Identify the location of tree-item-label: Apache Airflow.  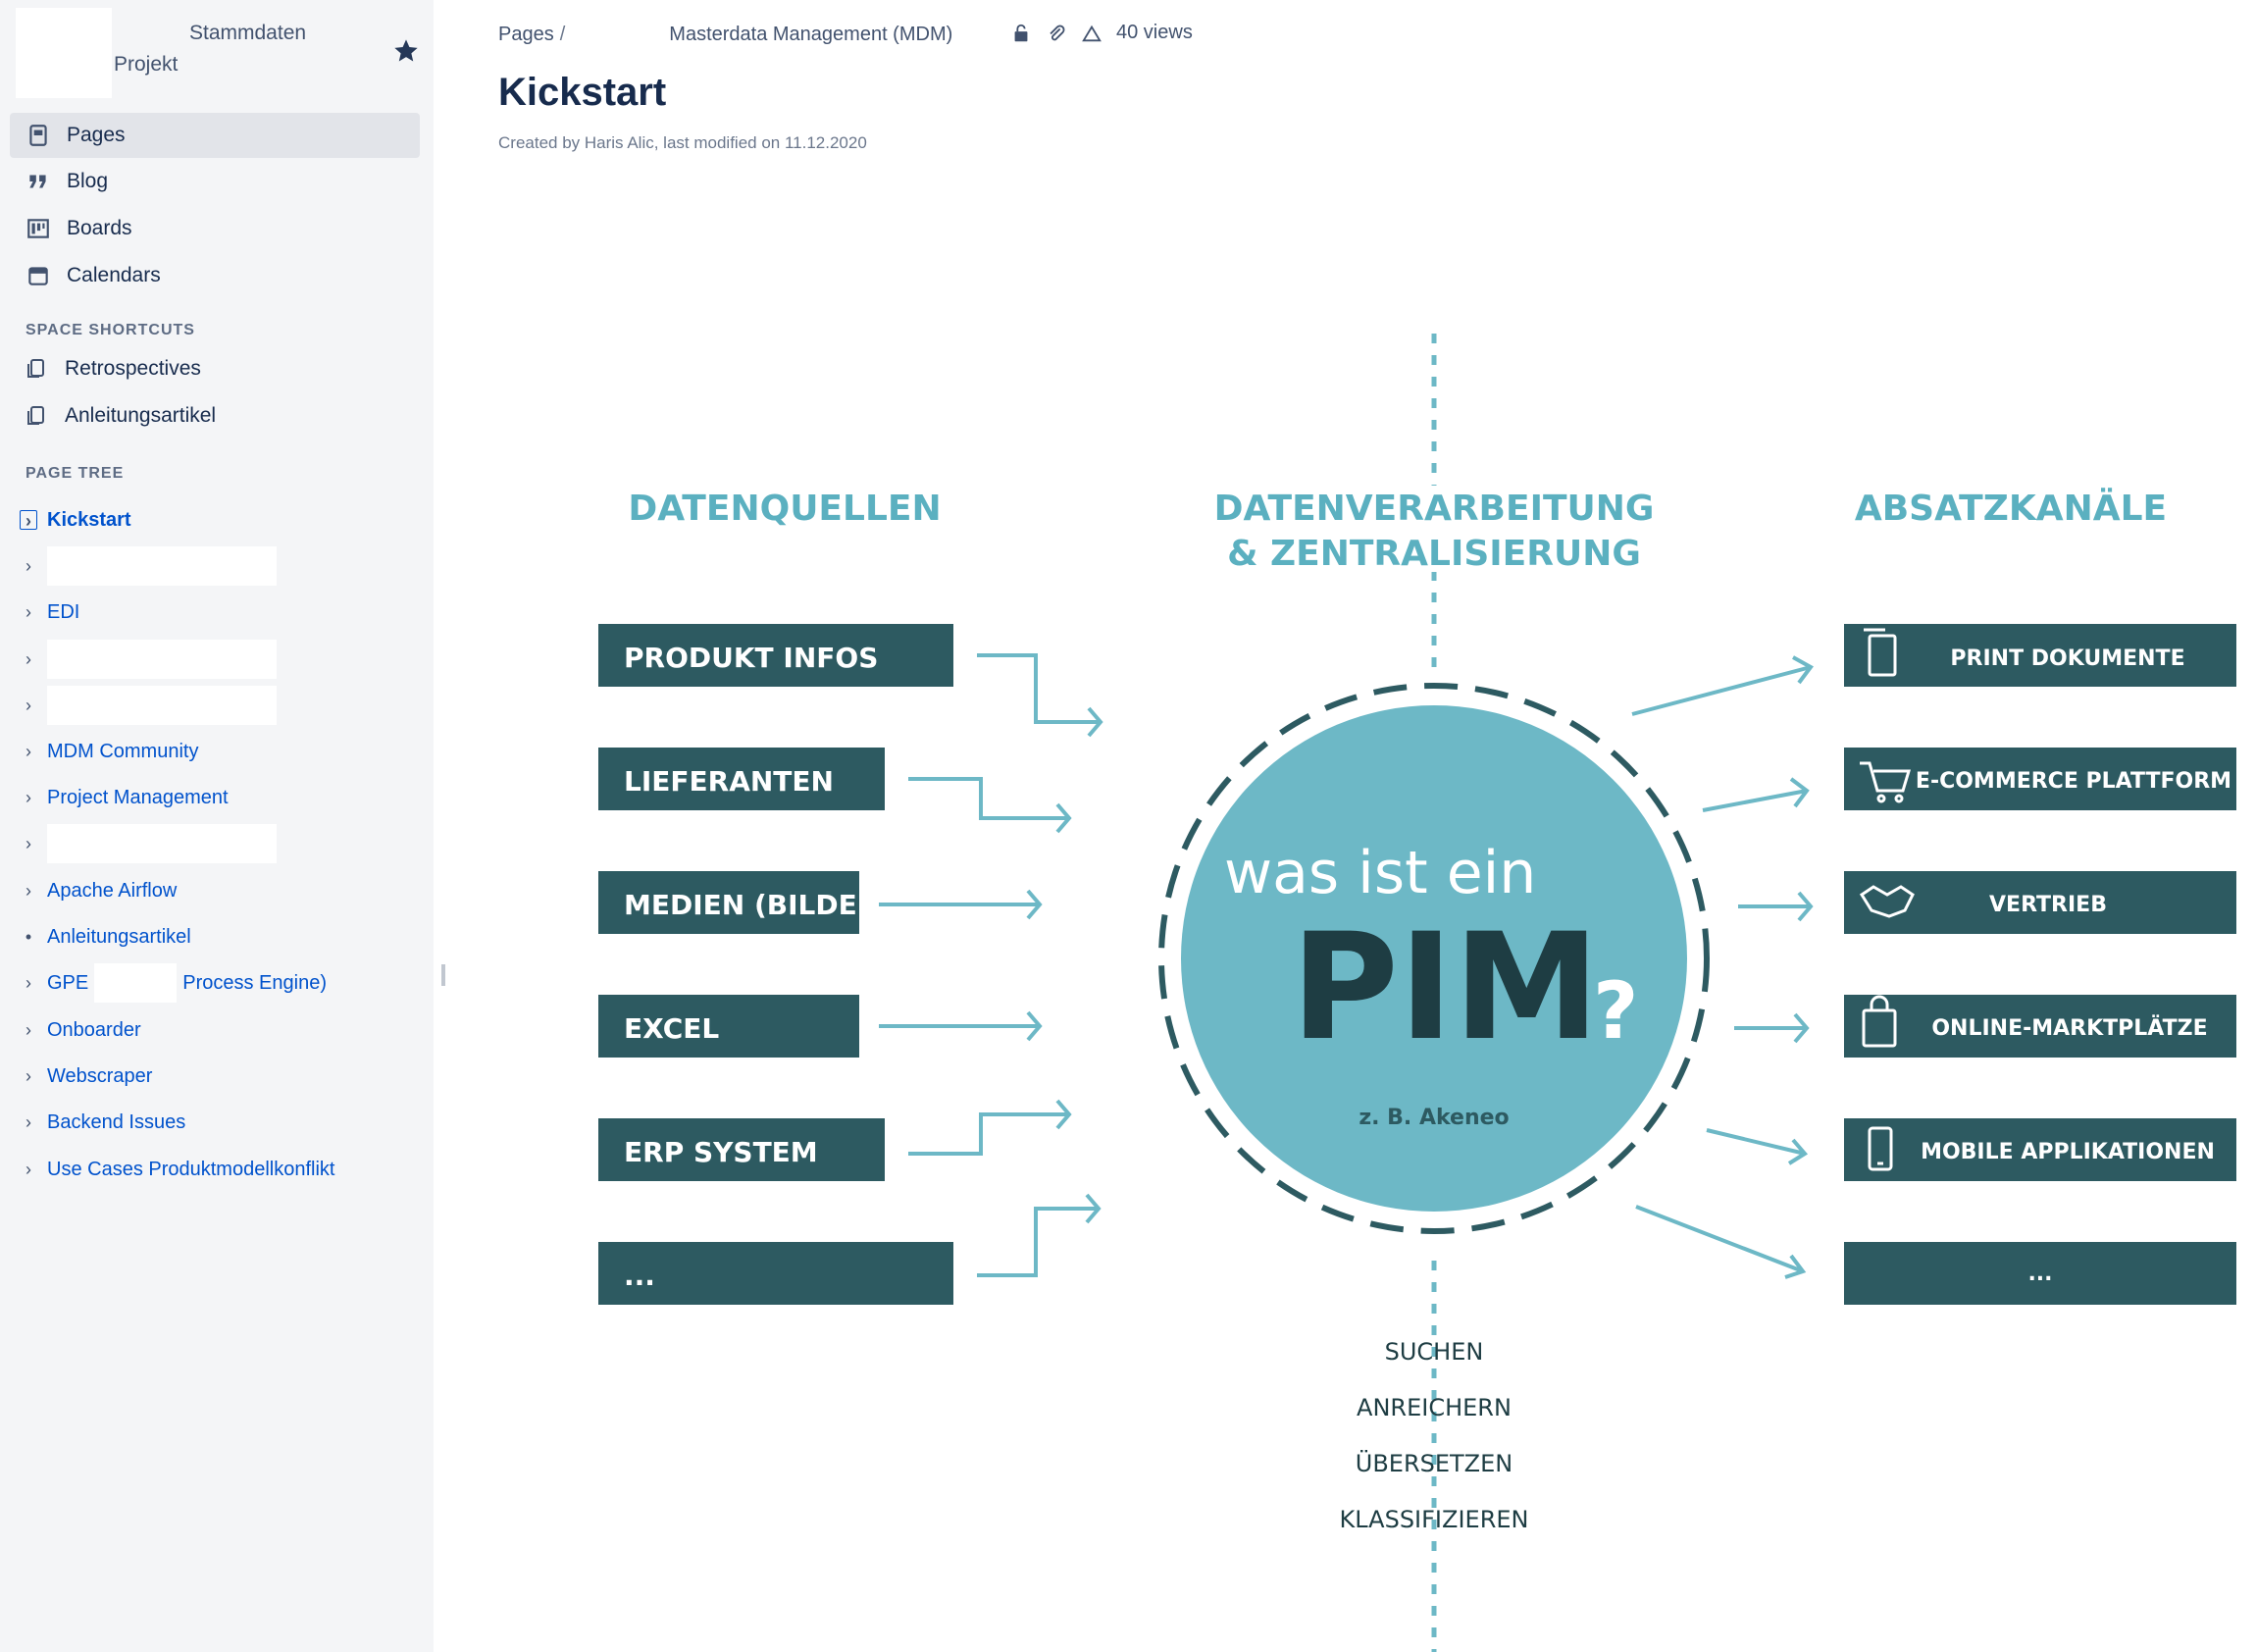
(112, 890).